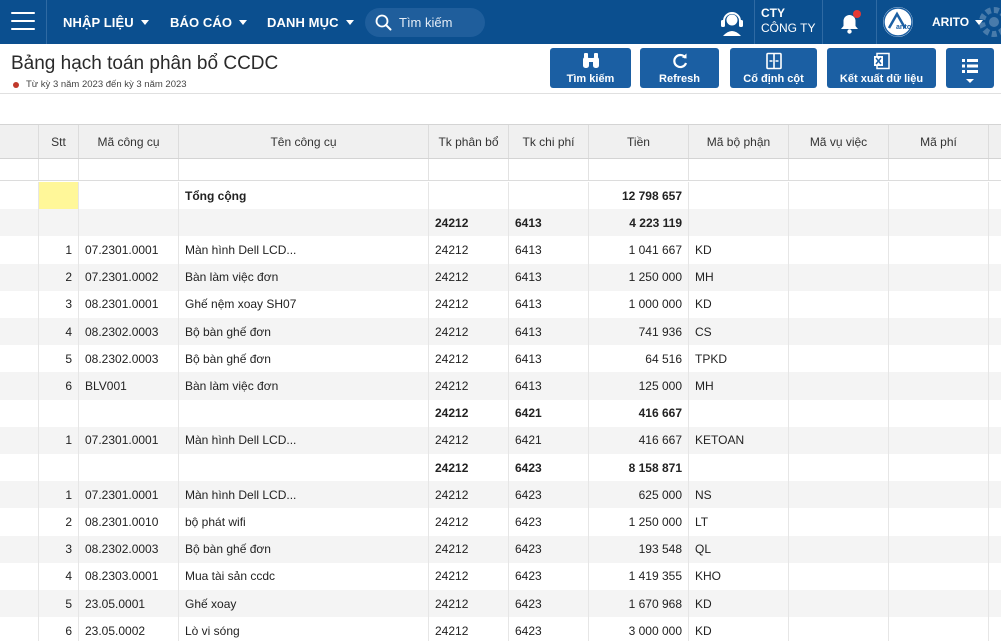 Image resolution: width=1001 pixels, height=641 pixels. I want to click on nav-menu-bao-cao: BÁO CÁO, so click(209, 22).